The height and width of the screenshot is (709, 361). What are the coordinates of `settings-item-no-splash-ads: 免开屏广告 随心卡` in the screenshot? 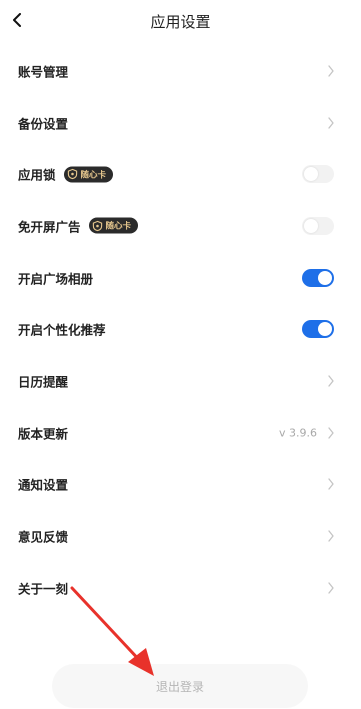 It's located at (180, 226).